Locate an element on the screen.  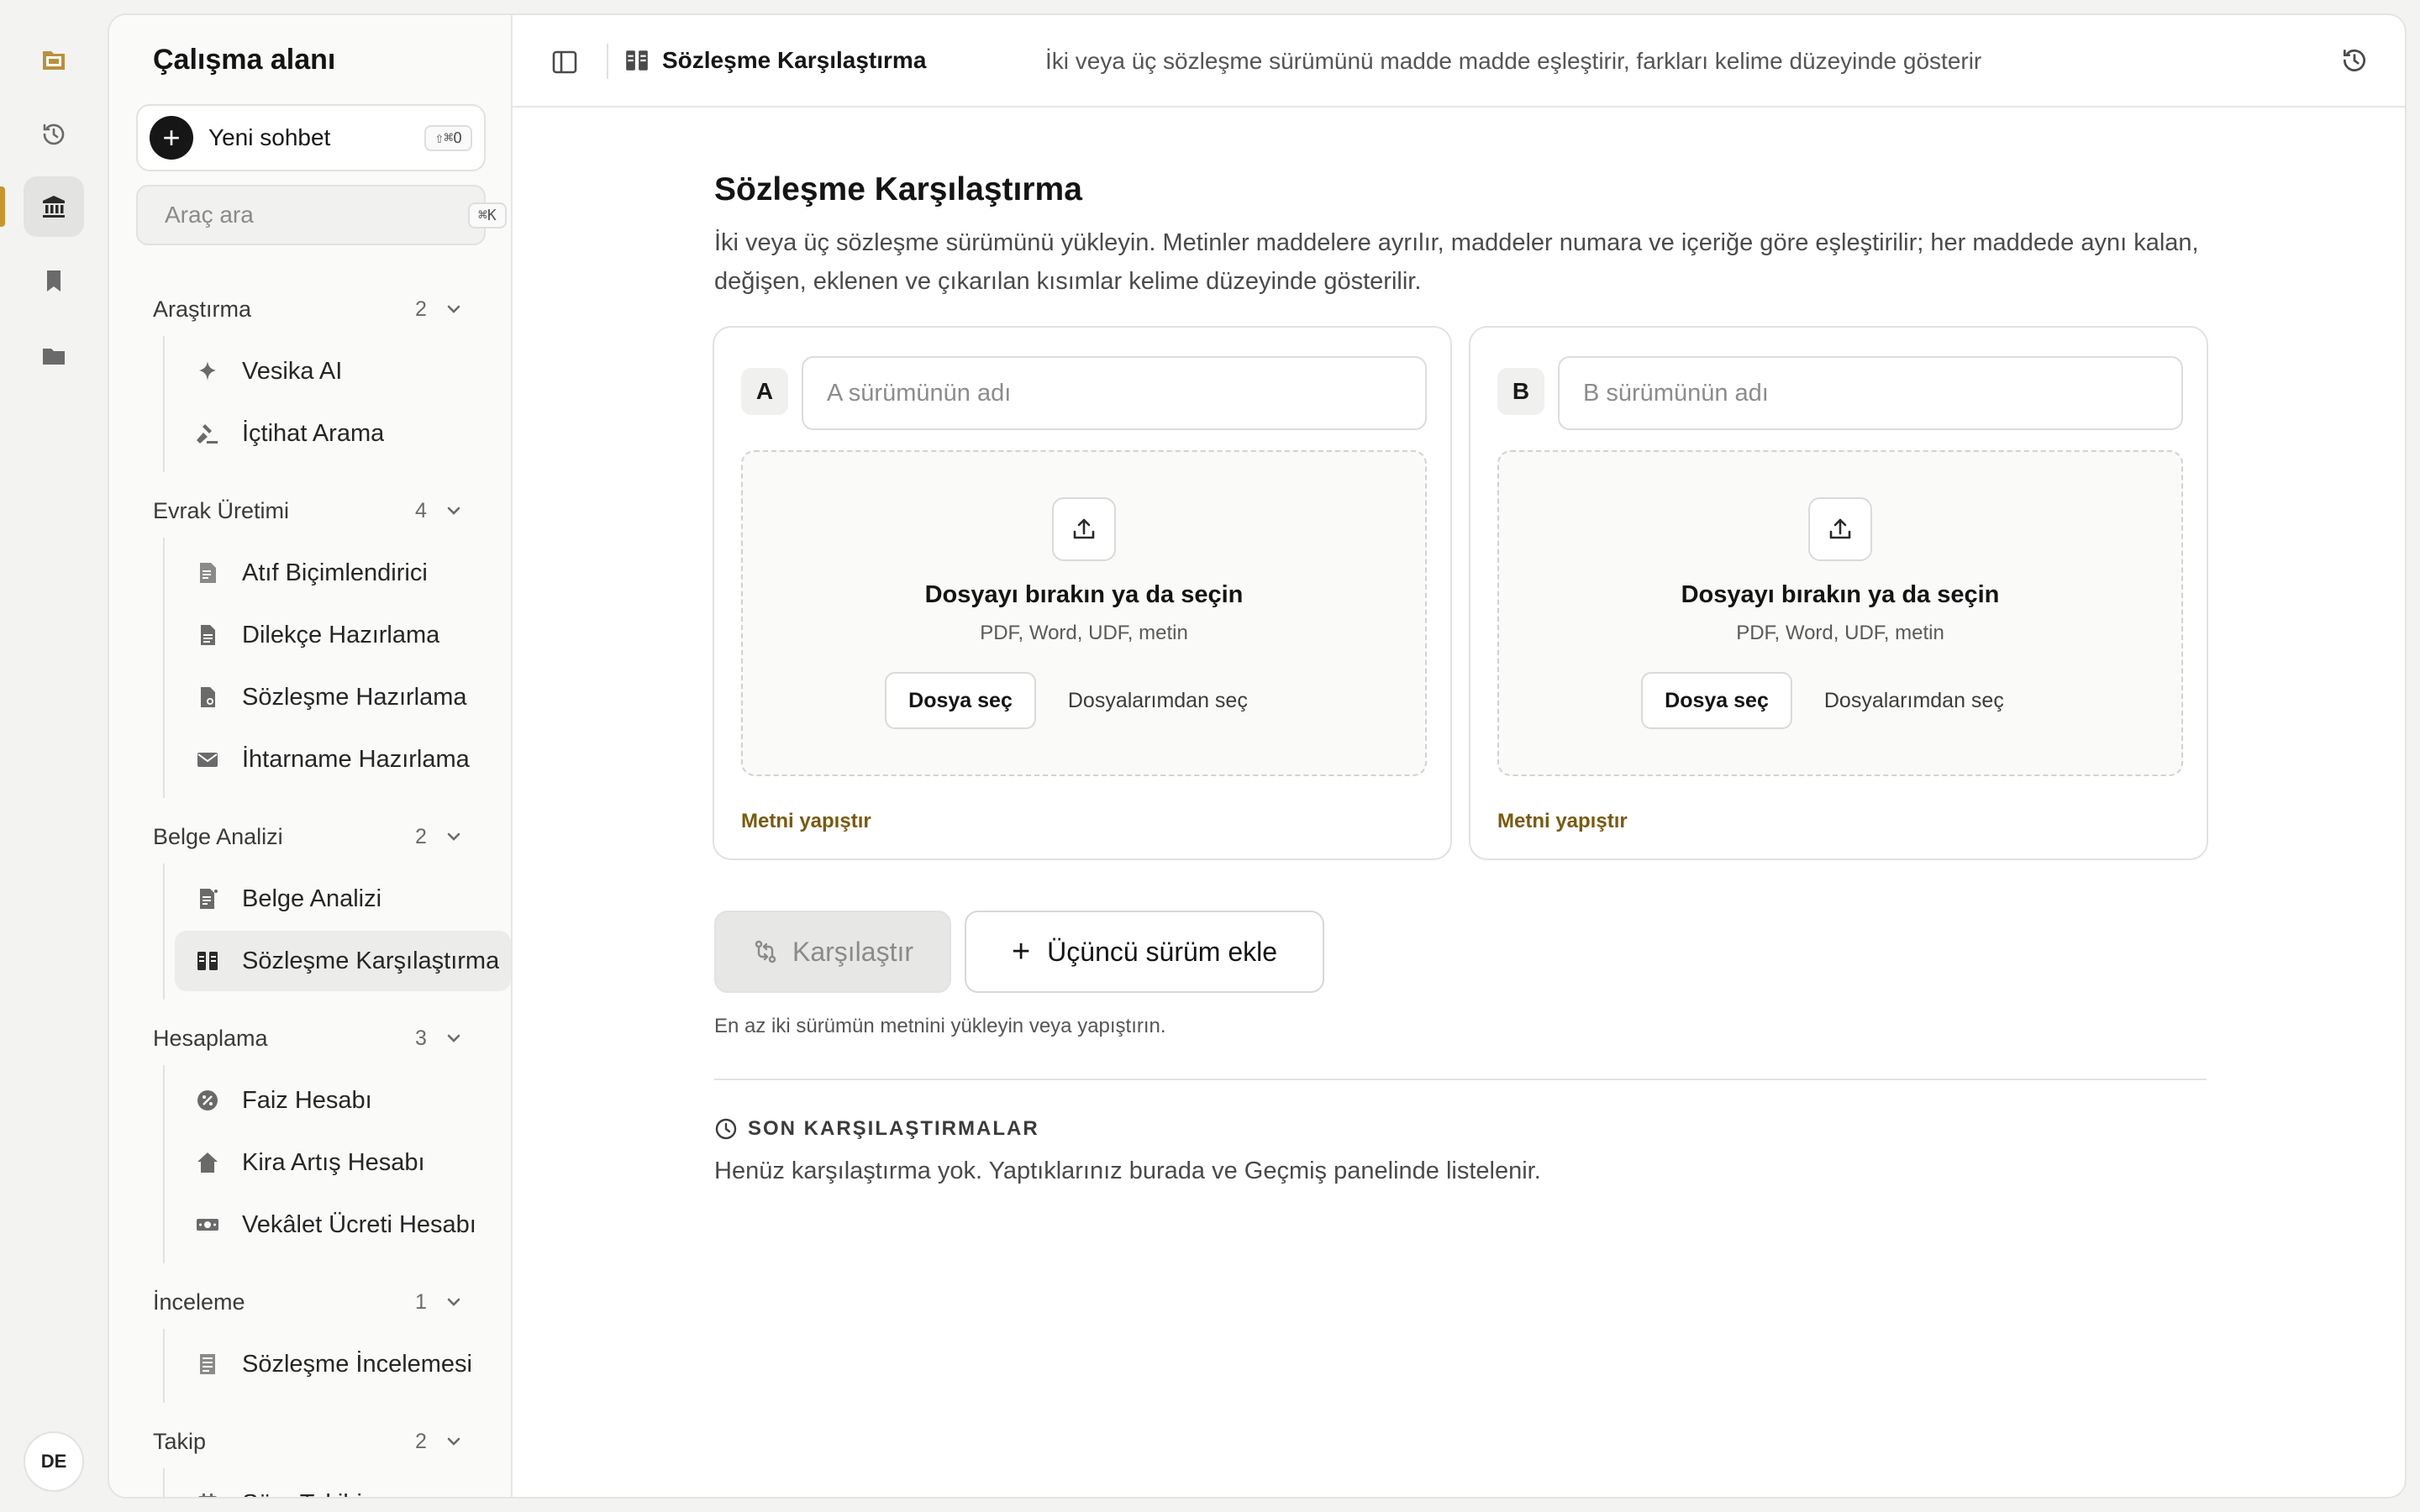
group-header-tracking: Takip 2 is located at coordinates (310, 1441).